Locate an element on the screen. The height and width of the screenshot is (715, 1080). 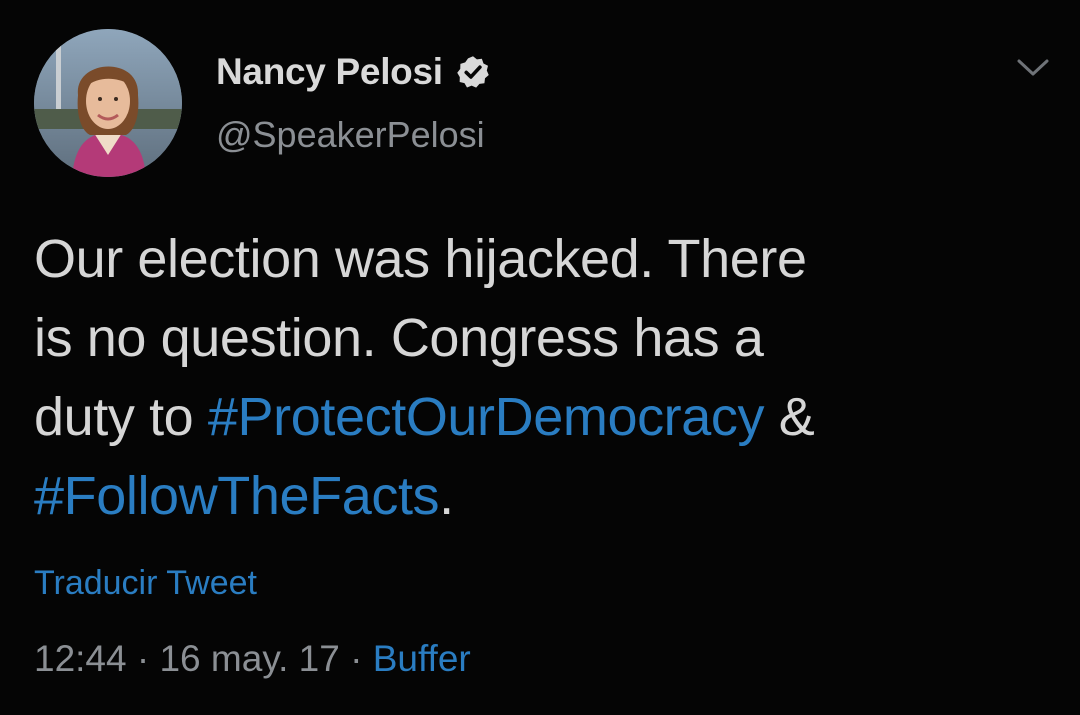
avatar is located at coordinates (108, 103).